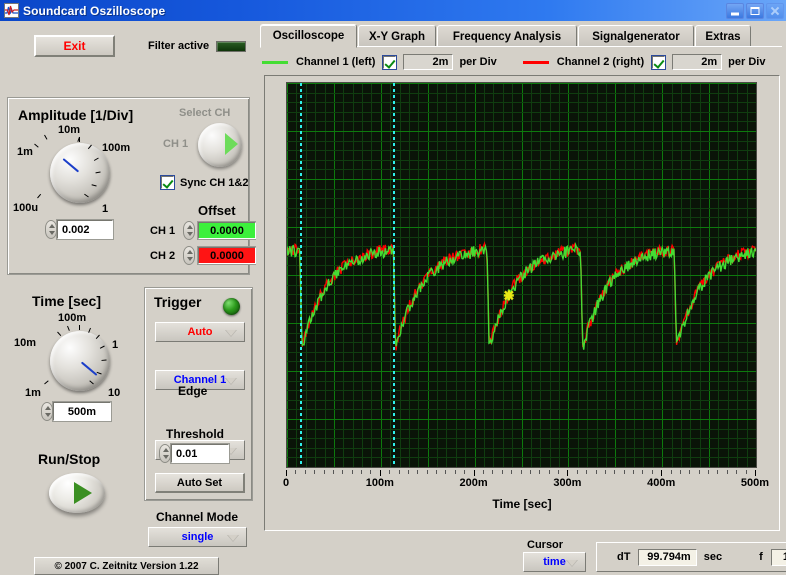 Image resolution: width=786 pixels, height=575 pixels. I want to click on time-knob, so click(80, 361).